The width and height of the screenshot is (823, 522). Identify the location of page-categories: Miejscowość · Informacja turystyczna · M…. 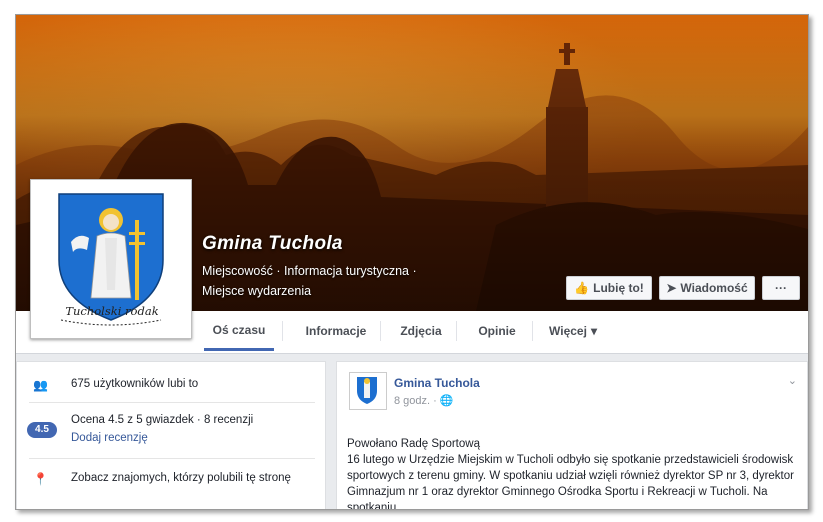
(362, 281).